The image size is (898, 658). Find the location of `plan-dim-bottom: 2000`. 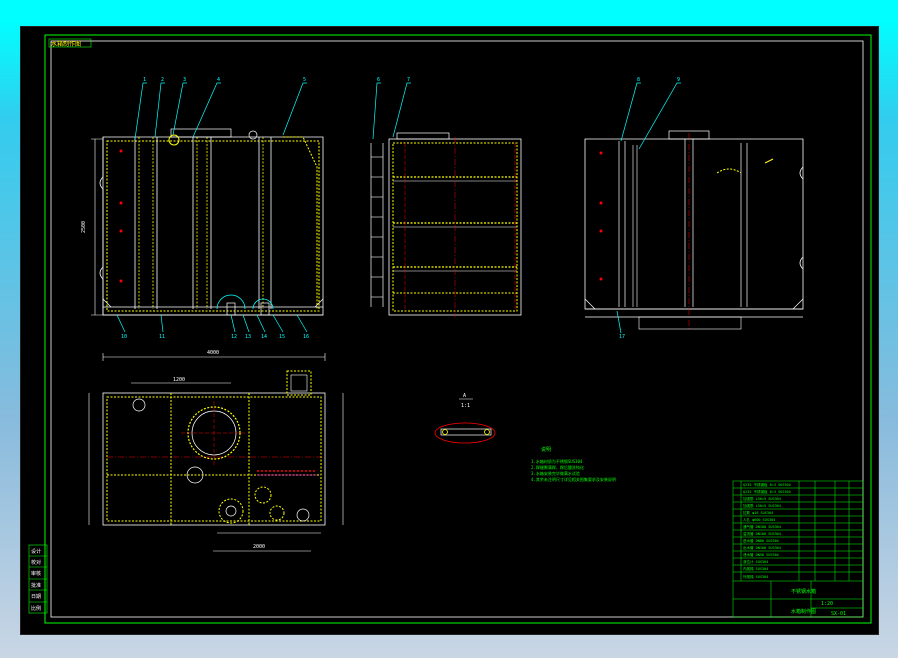

plan-dim-bottom: 2000 is located at coordinates (259, 547).